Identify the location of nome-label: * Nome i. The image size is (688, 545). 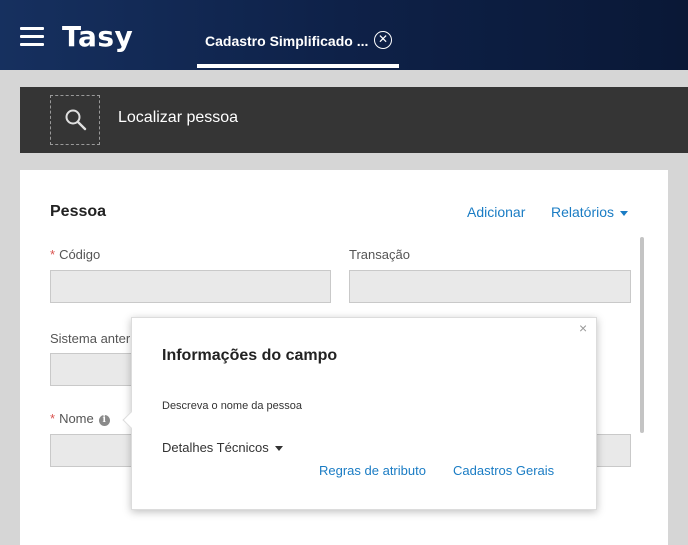
(80, 418).